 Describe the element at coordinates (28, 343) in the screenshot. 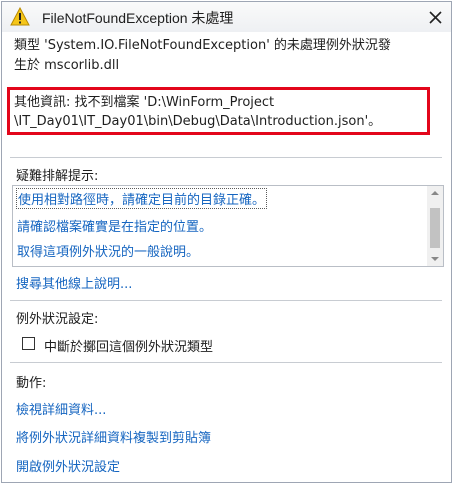

I see `break-on-exception-checkbox` at that location.